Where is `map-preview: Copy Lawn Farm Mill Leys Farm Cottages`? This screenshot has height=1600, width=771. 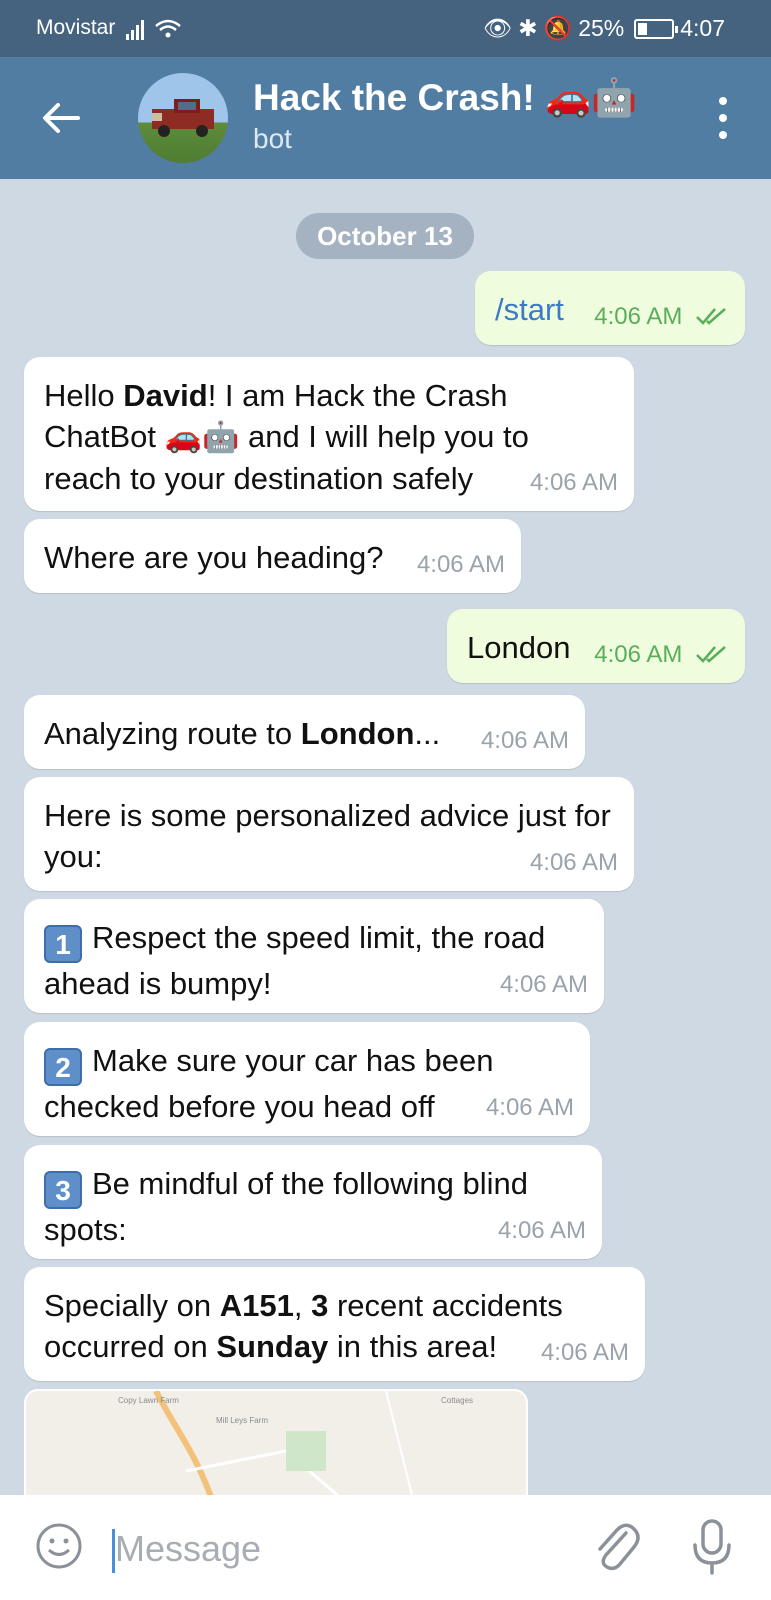 map-preview: Copy Lawn Farm Mill Leys Farm Cottages is located at coordinates (276, 1442).